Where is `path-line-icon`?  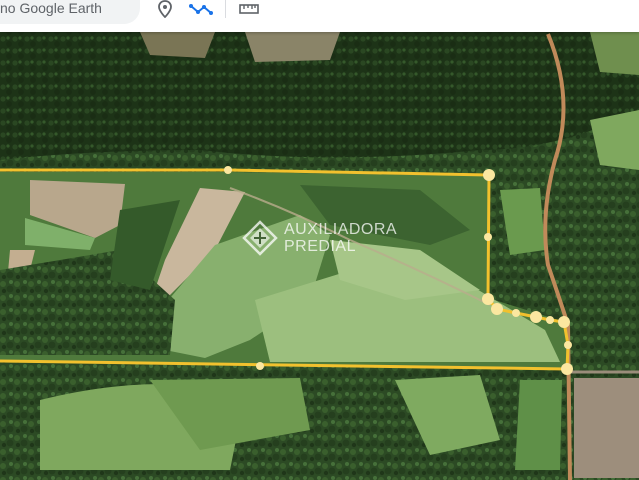
path-line-icon is located at coordinates (201, 9).